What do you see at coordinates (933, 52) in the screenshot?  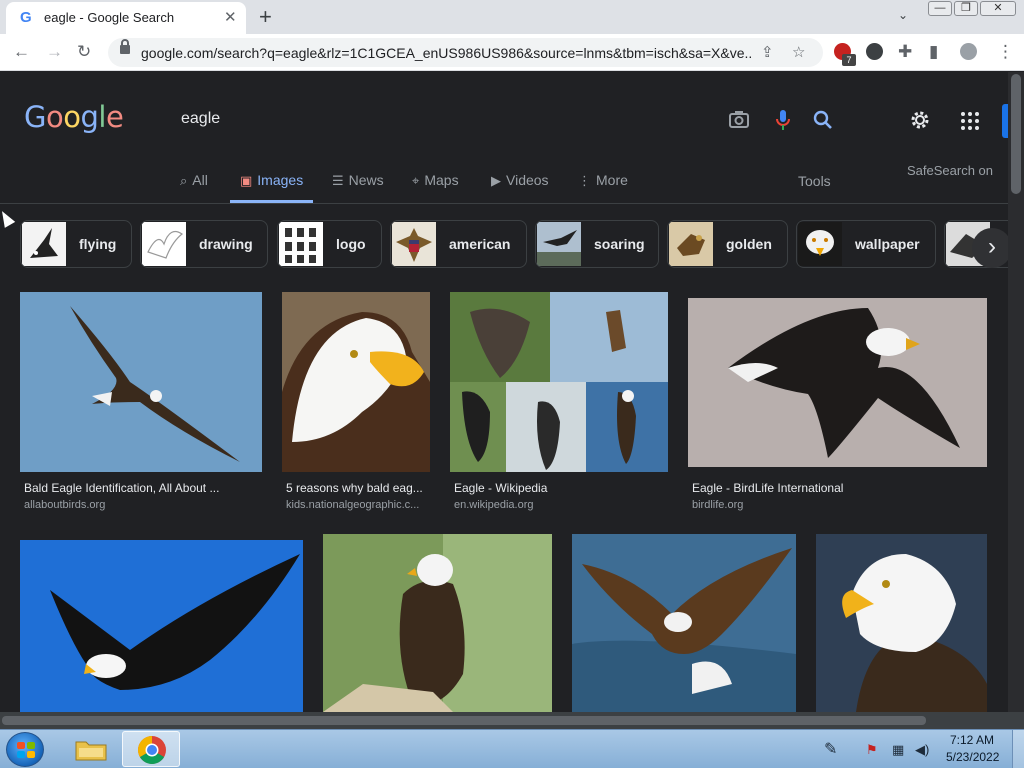 I see `side-panel-icon: ▮` at bounding box center [933, 52].